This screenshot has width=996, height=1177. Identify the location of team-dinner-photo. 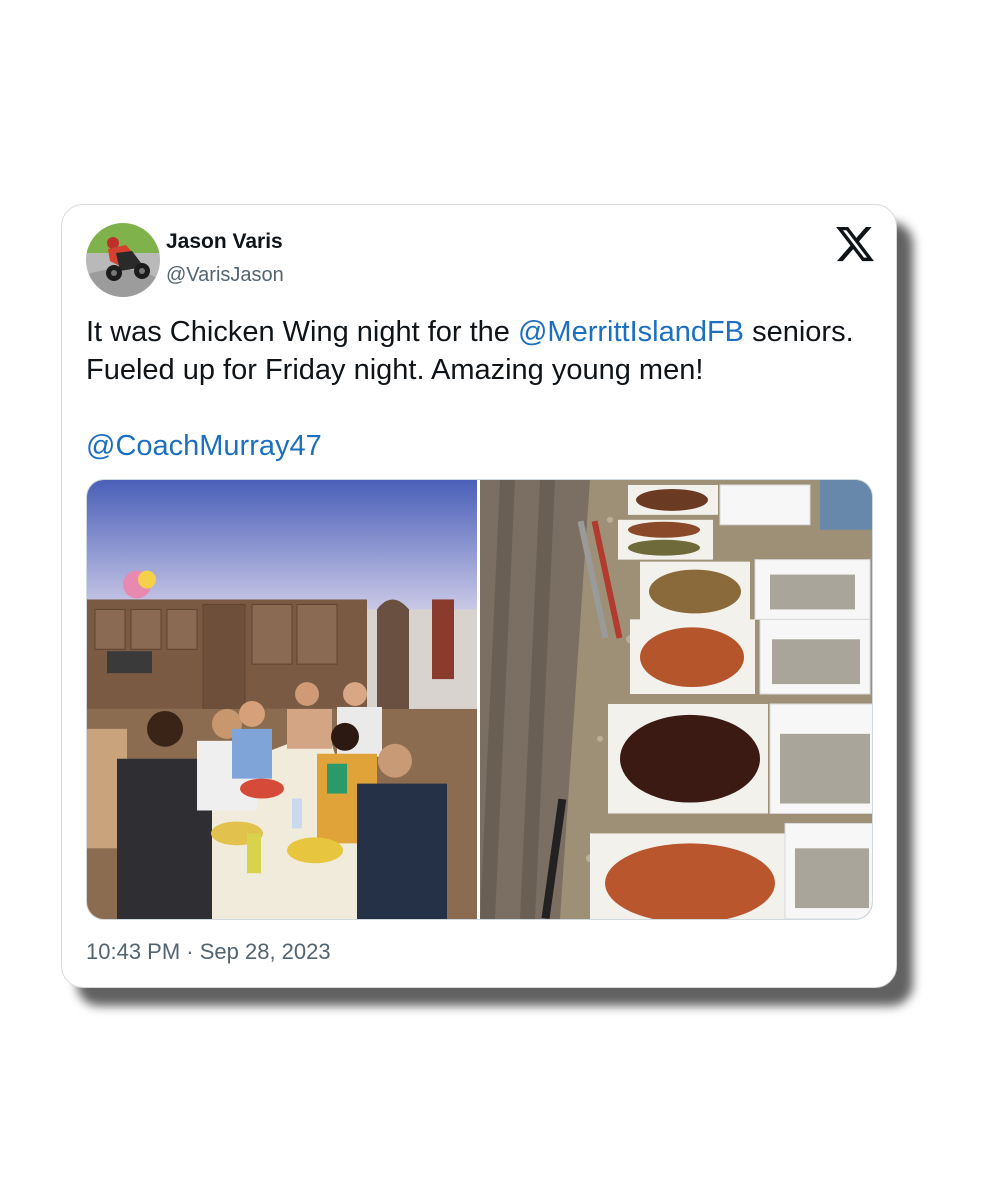
(282, 699).